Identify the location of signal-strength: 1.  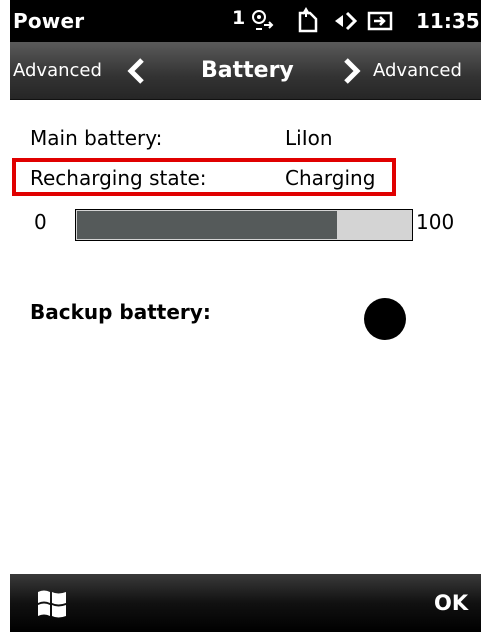
(239, 18).